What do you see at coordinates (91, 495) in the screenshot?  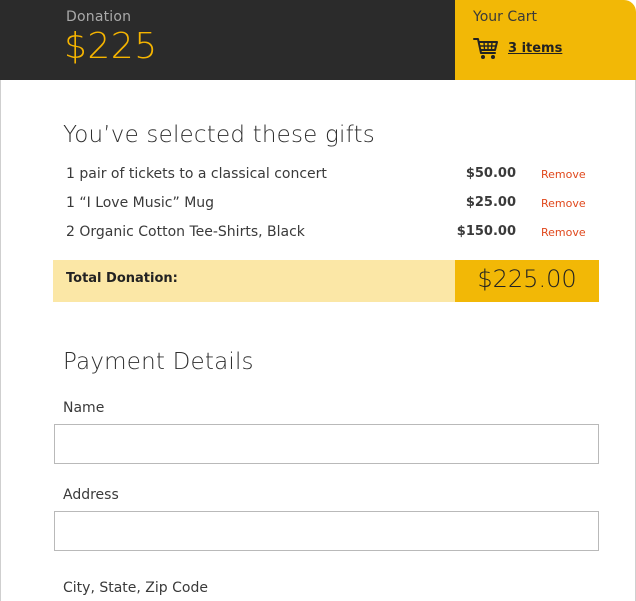 I see `address-label: Address` at bounding box center [91, 495].